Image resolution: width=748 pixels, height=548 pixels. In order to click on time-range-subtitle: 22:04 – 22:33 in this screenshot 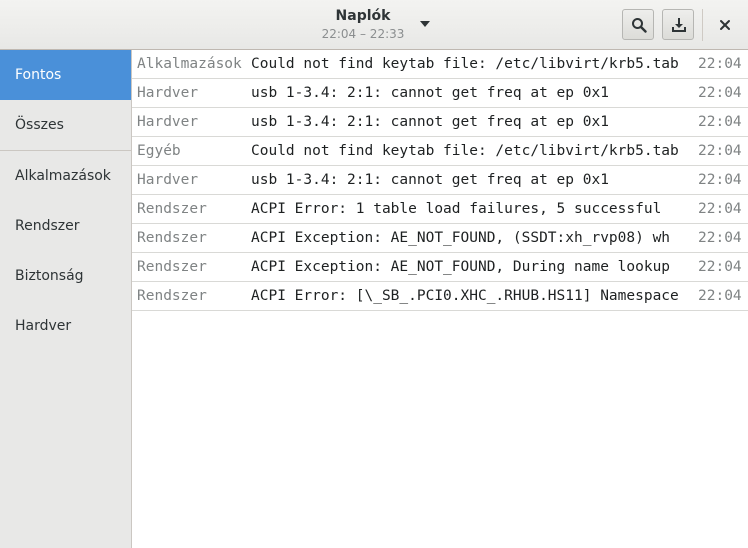, I will do `click(363, 34)`.